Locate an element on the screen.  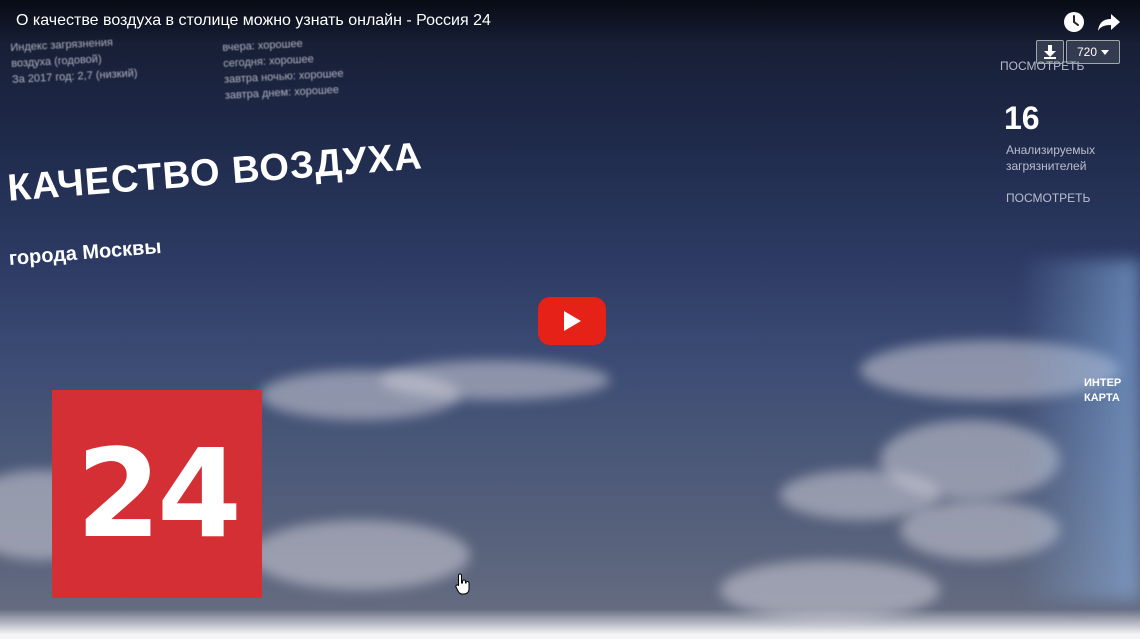
play-button is located at coordinates (572, 321).